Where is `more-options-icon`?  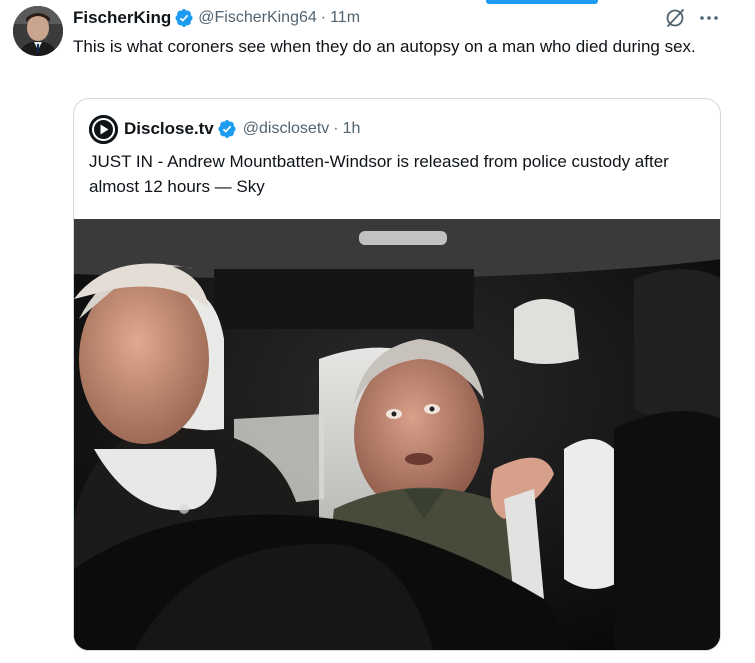
more-options-icon is located at coordinates (709, 18).